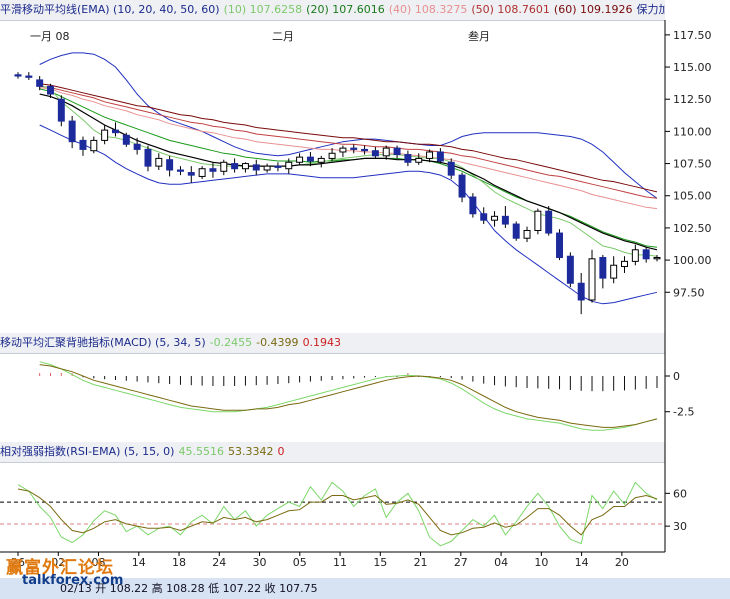 This screenshot has height=599, width=730. I want to click on macd-panel: 0 -2.5, so click(366, 396).